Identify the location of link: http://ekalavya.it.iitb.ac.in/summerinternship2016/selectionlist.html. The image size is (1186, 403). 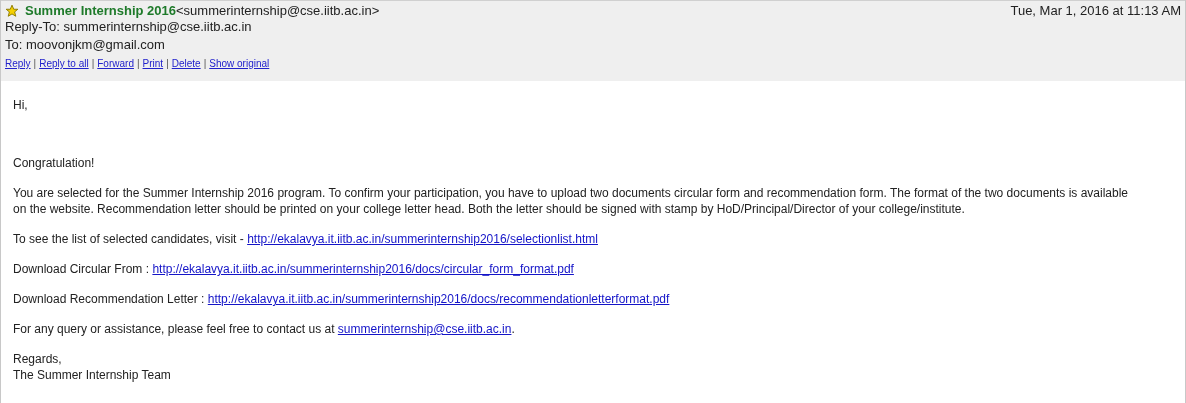
(422, 239).